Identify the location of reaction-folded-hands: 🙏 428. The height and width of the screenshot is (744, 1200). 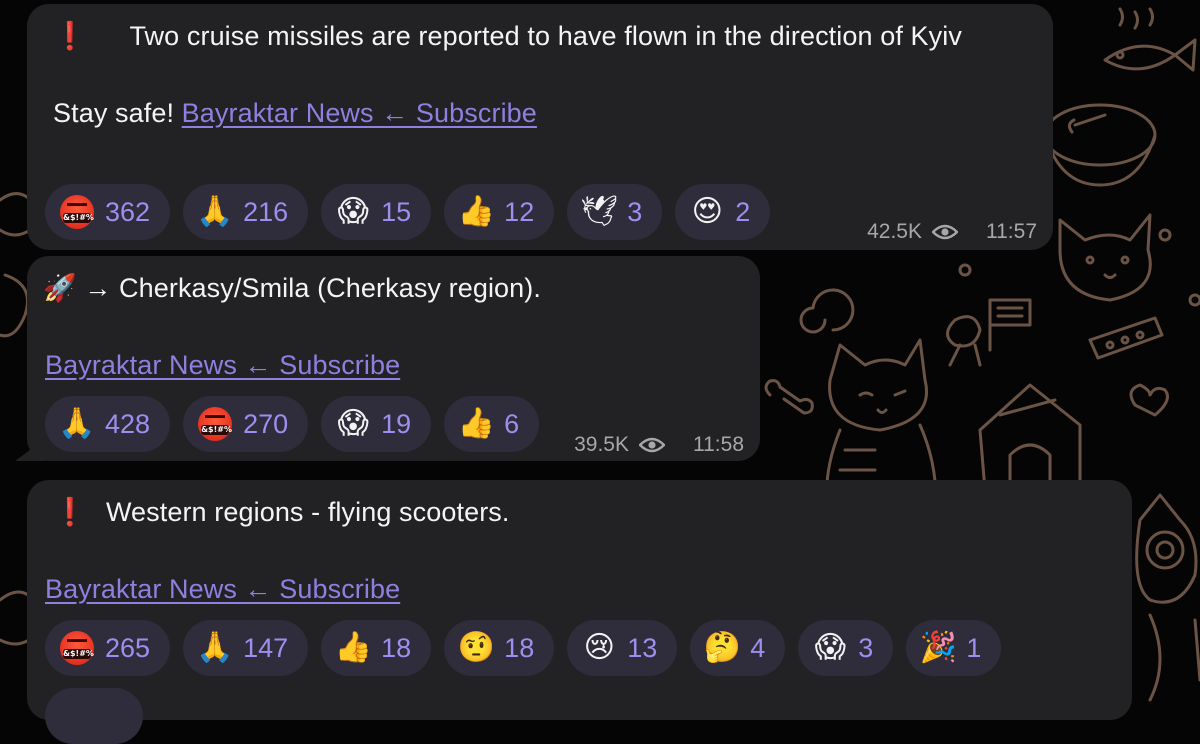
(108, 424).